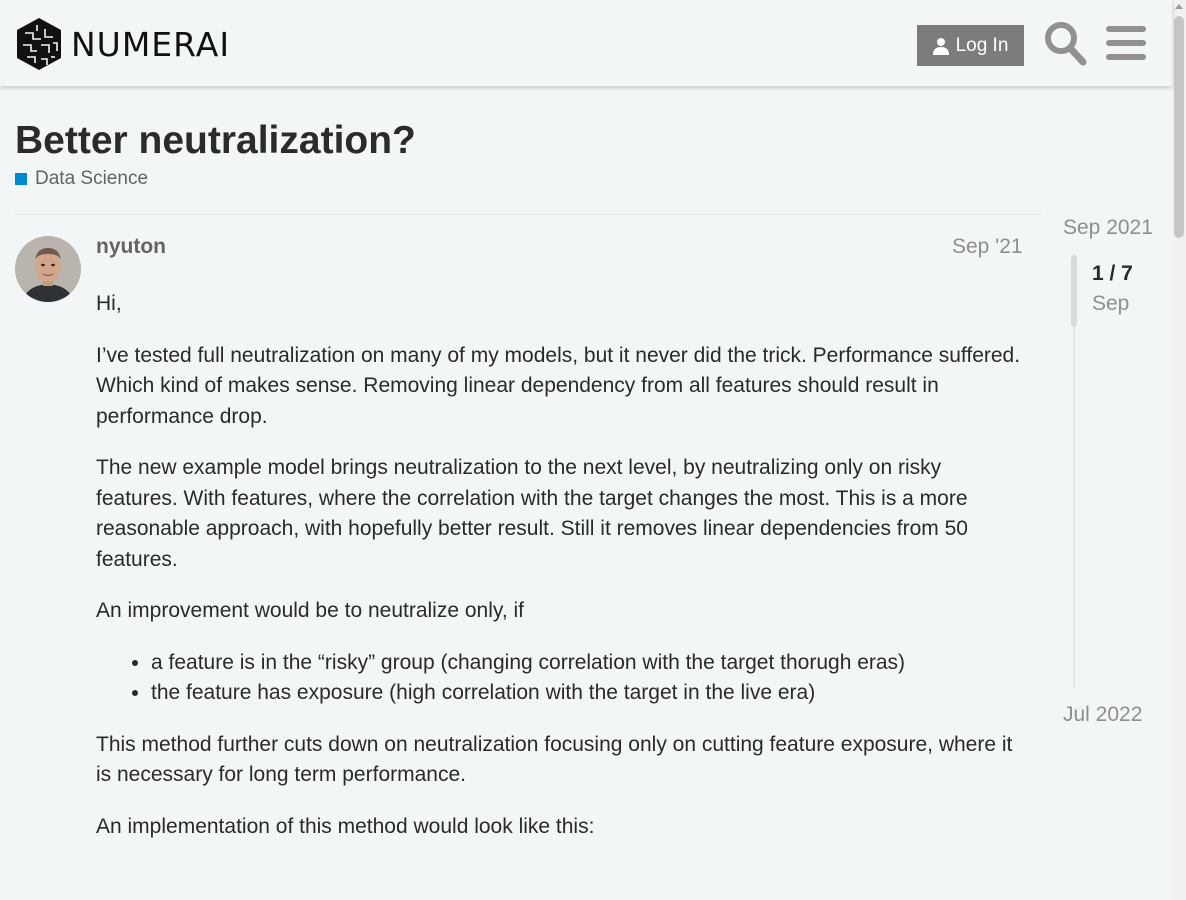  What do you see at coordinates (1111, 303) in the screenshot?
I see `timeline-current-month: Sep` at bounding box center [1111, 303].